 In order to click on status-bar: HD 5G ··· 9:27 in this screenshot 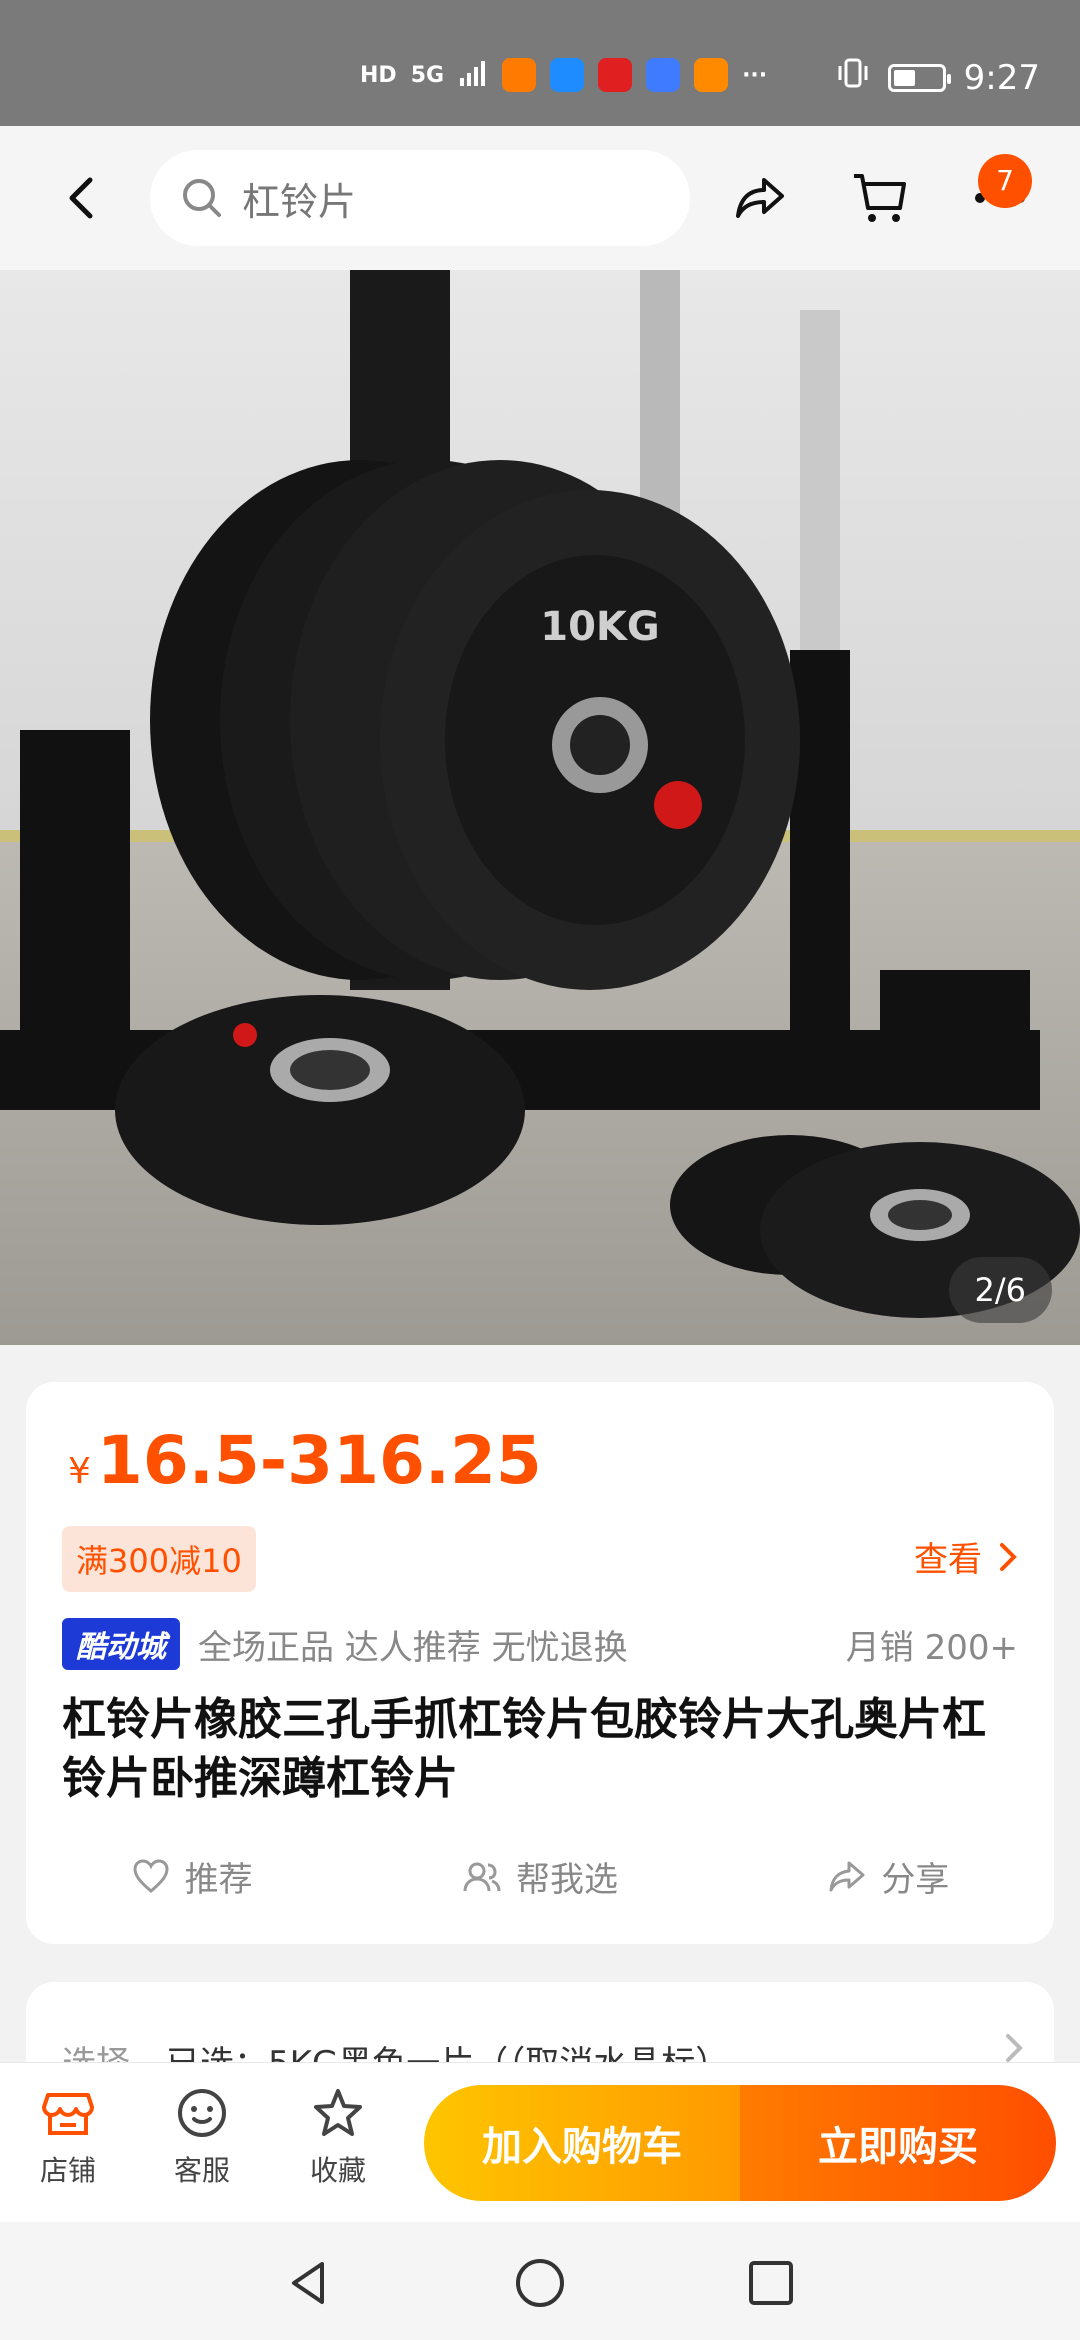, I will do `click(540, 63)`.